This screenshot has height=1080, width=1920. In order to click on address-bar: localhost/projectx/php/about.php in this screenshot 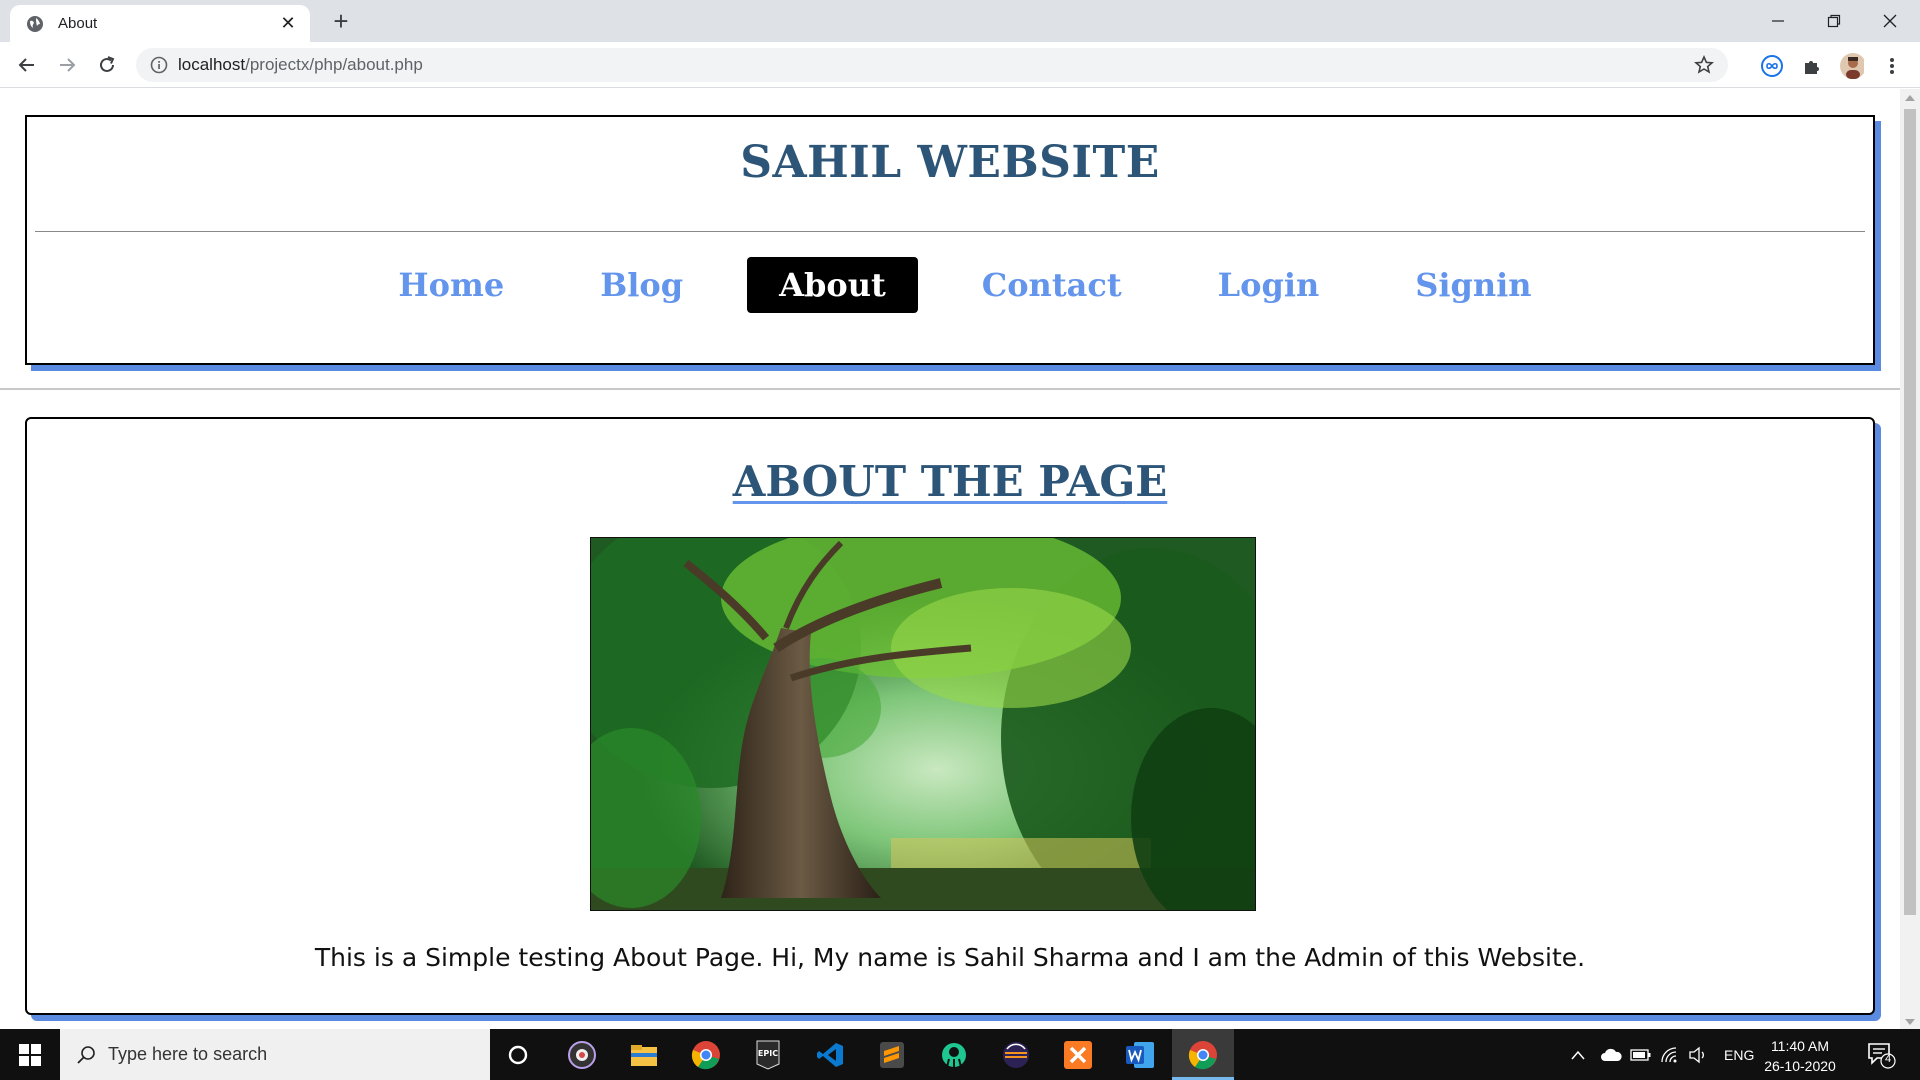, I will do `click(932, 65)`.